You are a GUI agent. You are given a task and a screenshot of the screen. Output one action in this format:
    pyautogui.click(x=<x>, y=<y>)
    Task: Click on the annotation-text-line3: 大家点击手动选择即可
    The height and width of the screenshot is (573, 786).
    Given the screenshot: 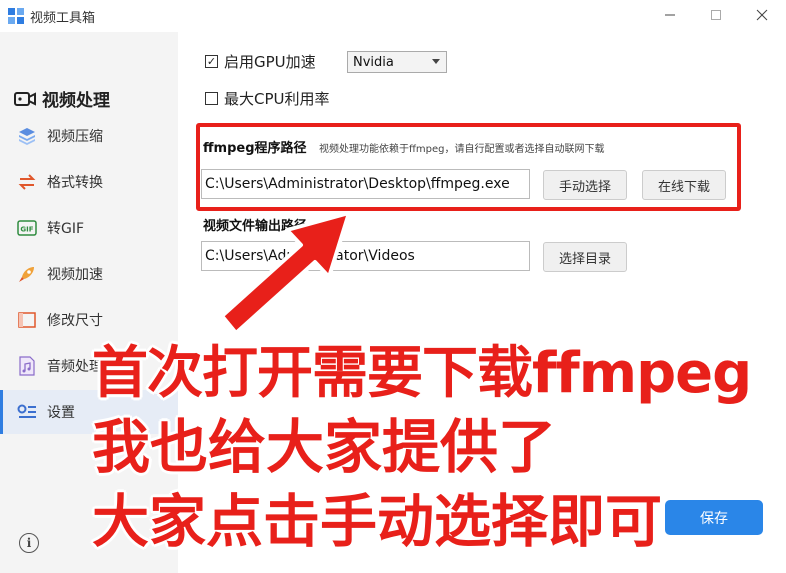 What is the action you would take?
    pyautogui.click(x=377, y=522)
    